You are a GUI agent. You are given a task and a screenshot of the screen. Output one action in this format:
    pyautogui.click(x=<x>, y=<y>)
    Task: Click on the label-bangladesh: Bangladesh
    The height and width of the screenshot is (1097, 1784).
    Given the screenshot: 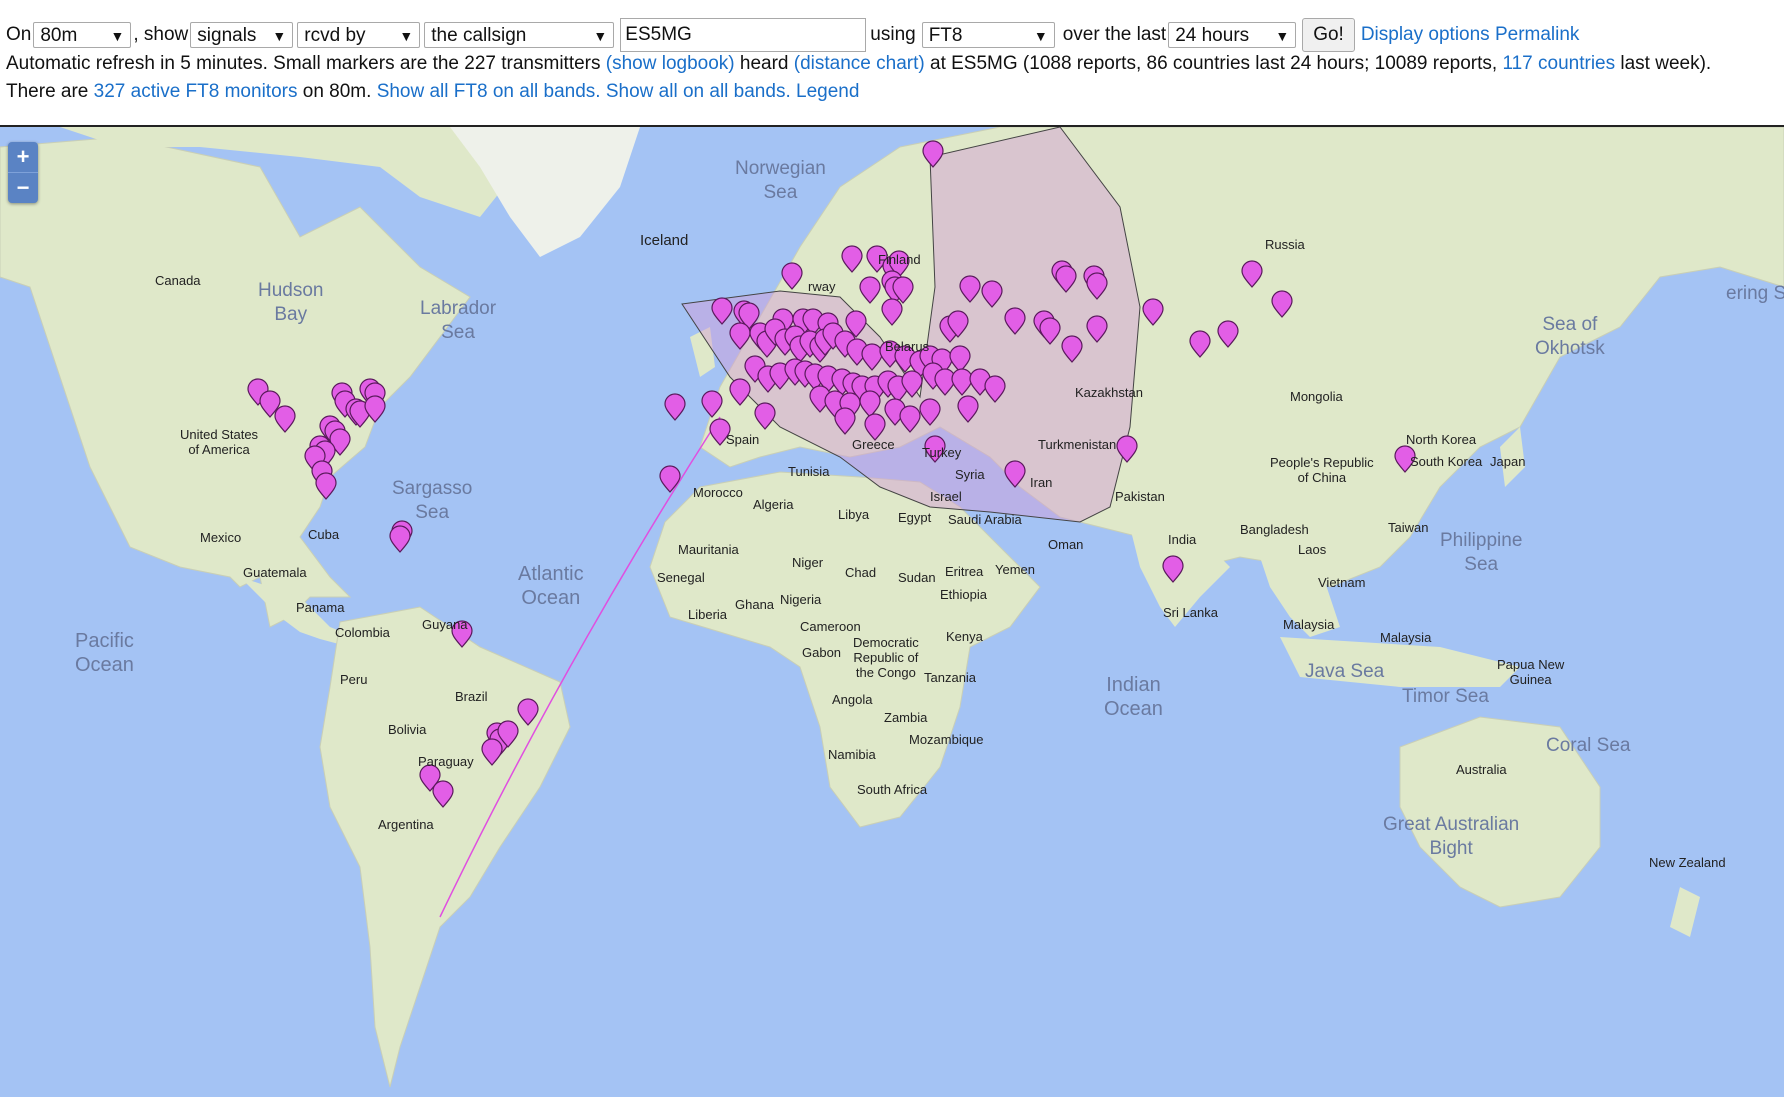 What is the action you would take?
    pyautogui.click(x=1274, y=529)
    